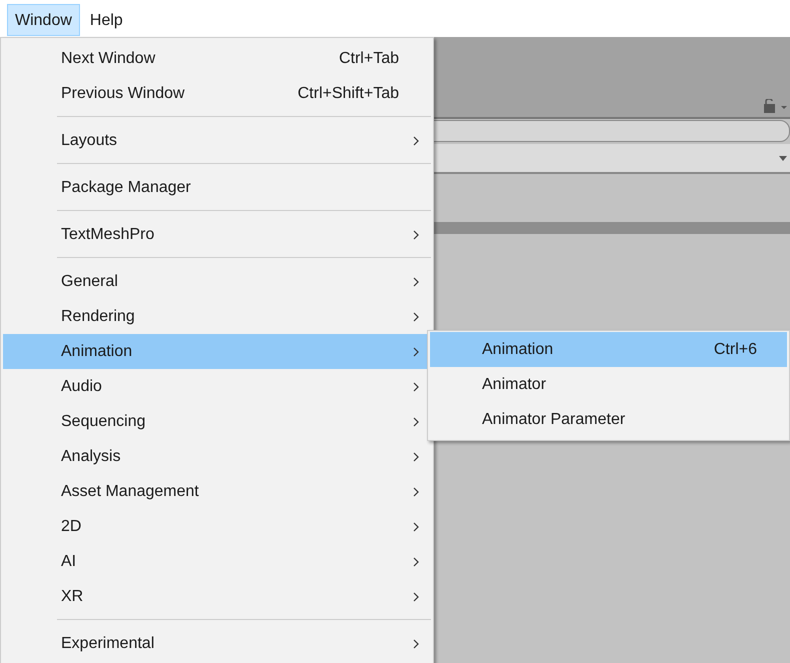 The height and width of the screenshot is (663, 790). What do you see at coordinates (217, 456) in the screenshot?
I see `menu-item: Analysis` at bounding box center [217, 456].